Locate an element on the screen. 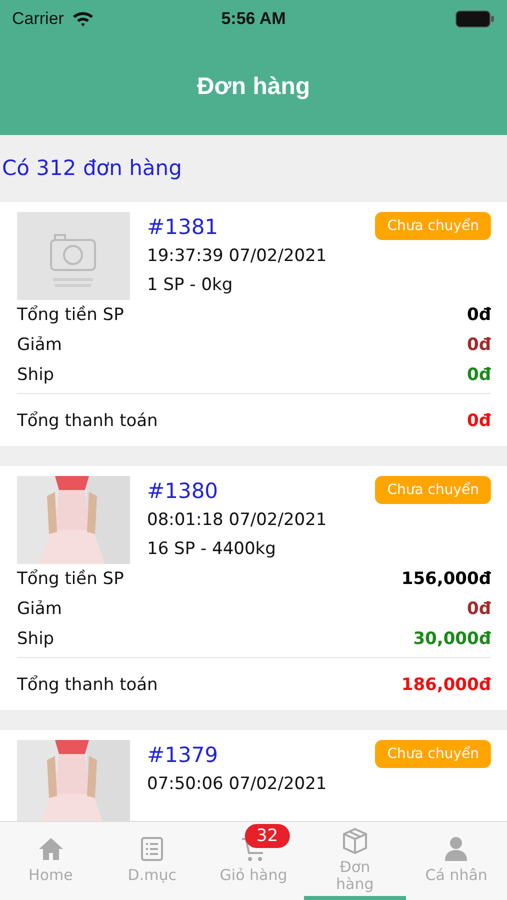  amount: 186,000đ is located at coordinates (446, 685).